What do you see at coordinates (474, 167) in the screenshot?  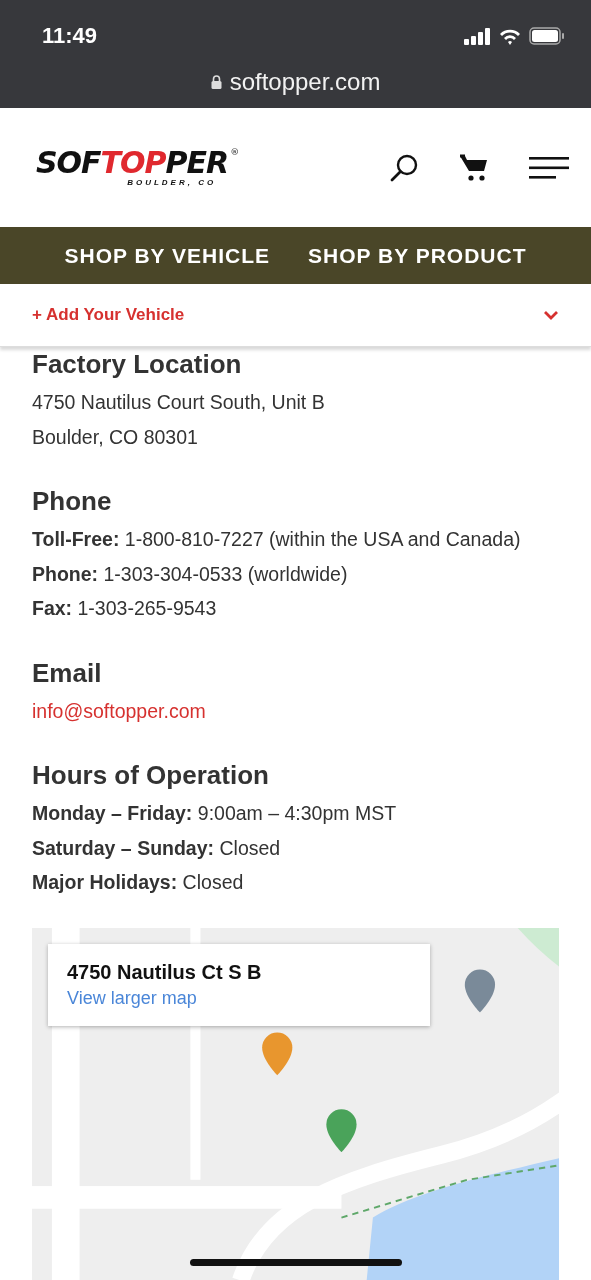 I see `cart-icon` at bounding box center [474, 167].